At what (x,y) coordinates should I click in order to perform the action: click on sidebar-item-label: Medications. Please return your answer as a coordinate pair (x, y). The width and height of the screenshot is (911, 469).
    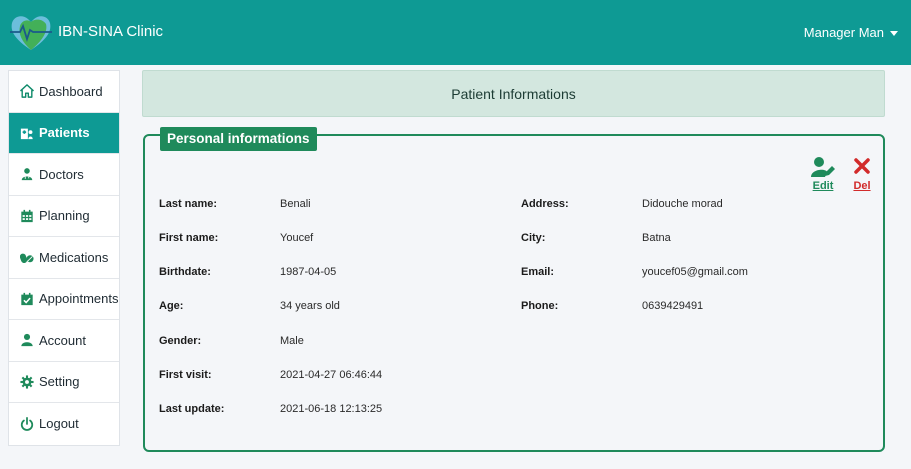
    Looking at the image, I should click on (74, 257).